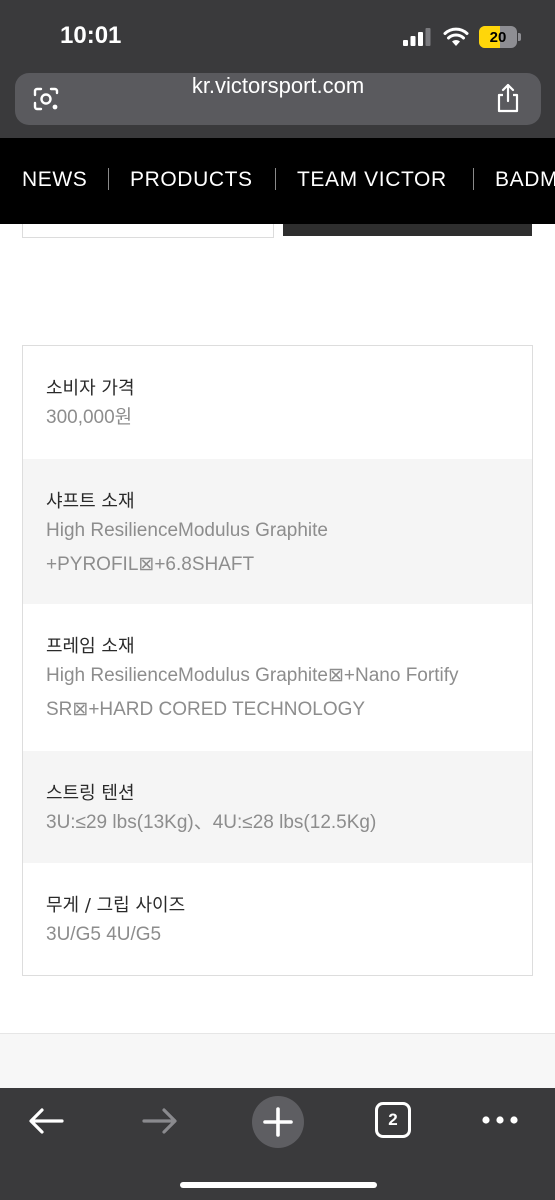  What do you see at coordinates (191, 180) in the screenshot?
I see `nav-item-products: PRODUCTS` at bounding box center [191, 180].